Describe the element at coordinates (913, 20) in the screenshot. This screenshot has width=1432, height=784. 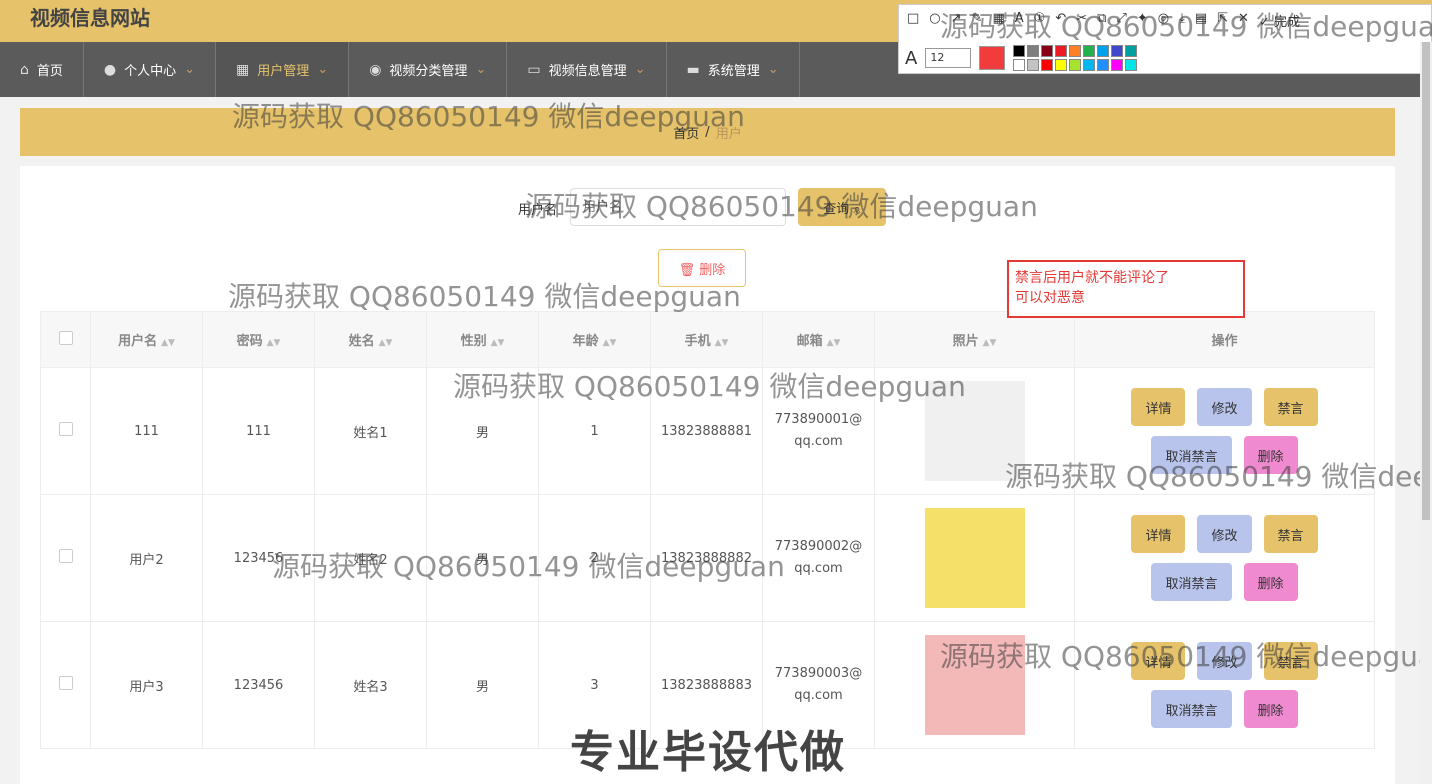
I see `rectangle-tool-icon: □` at that location.